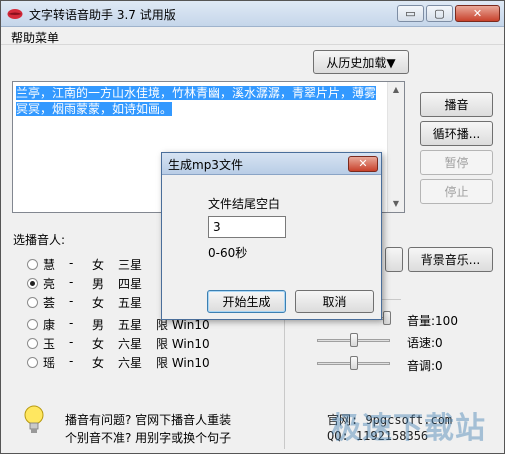  Describe the element at coordinates (205, 165) in the screenshot. I see `dialog-title: 生成mp3文件` at that location.